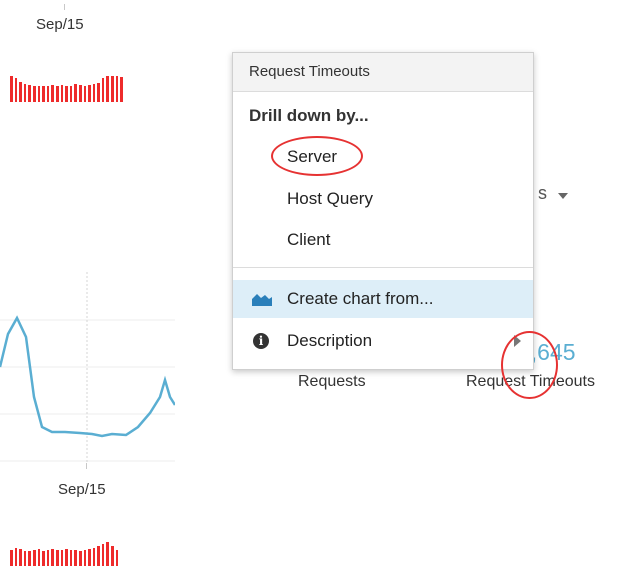 The width and height of the screenshot is (620, 575). Describe the element at coordinates (383, 267) in the screenshot. I see `menu-divider` at that location.